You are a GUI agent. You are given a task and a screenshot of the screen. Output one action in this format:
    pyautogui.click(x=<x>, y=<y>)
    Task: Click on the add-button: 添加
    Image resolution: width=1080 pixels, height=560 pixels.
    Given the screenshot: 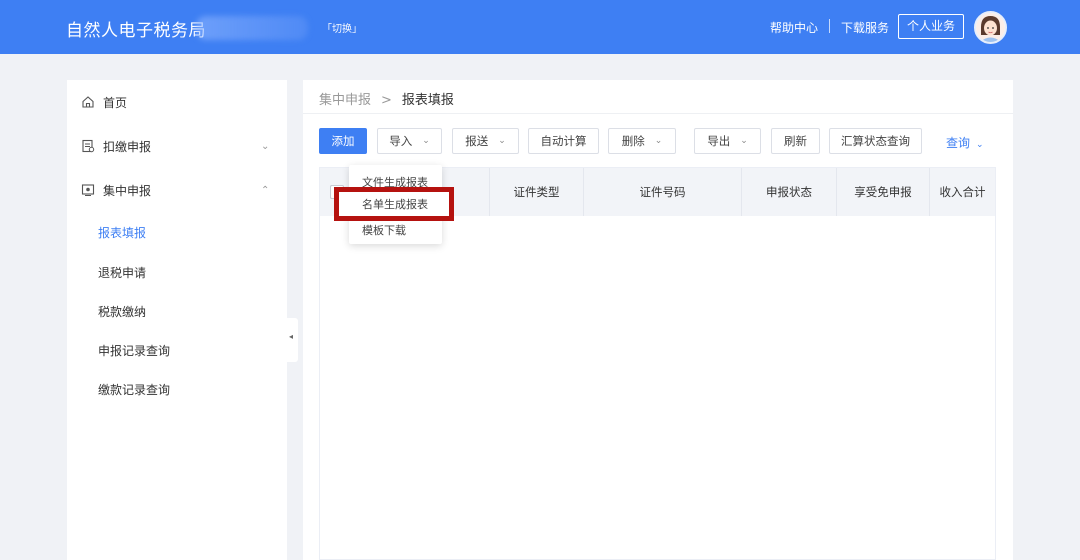 What is the action you would take?
    pyautogui.click(x=343, y=141)
    